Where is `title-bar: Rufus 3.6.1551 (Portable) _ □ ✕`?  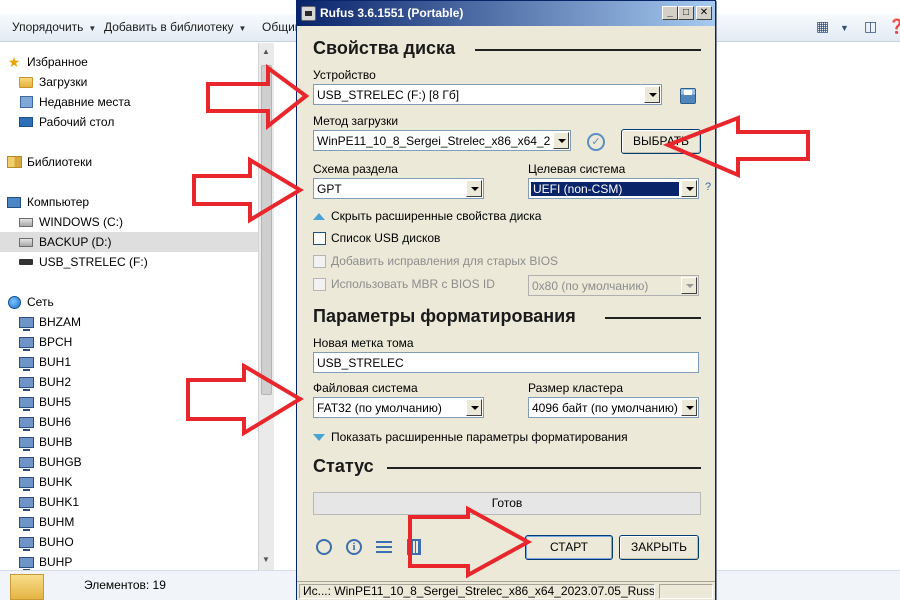
title-bar: Rufus 3.6.1551 (Portable) _ □ ✕ is located at coordinates (506, 13).